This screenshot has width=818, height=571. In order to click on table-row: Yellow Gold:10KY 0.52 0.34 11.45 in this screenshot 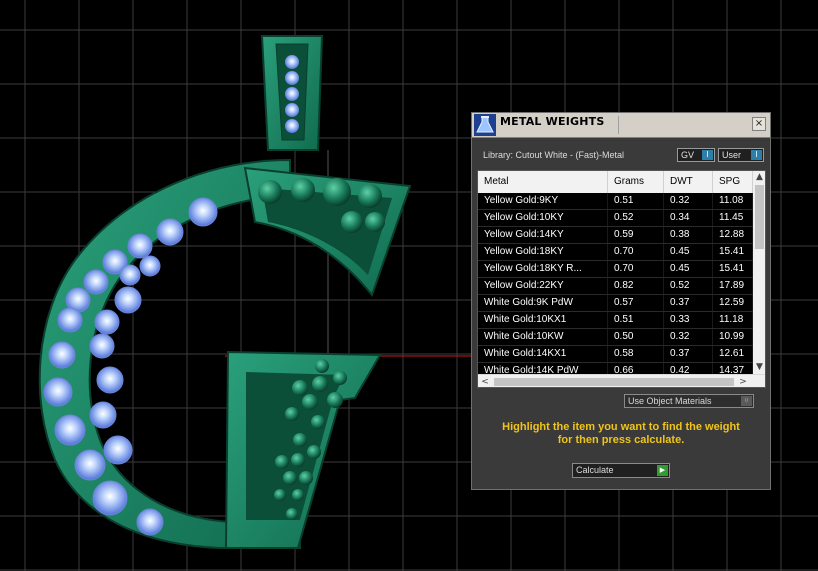, I will do `click(615, 218)`.